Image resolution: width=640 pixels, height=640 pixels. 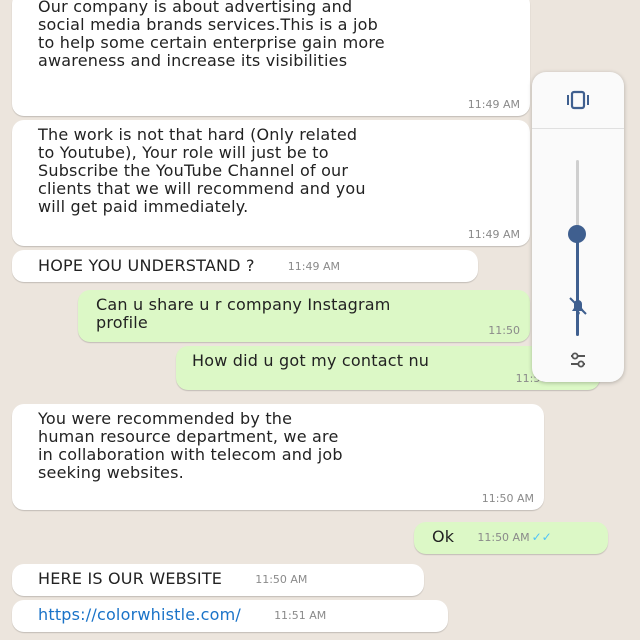 I want to click on ringer-mode-button, so click(x=578, y=100).